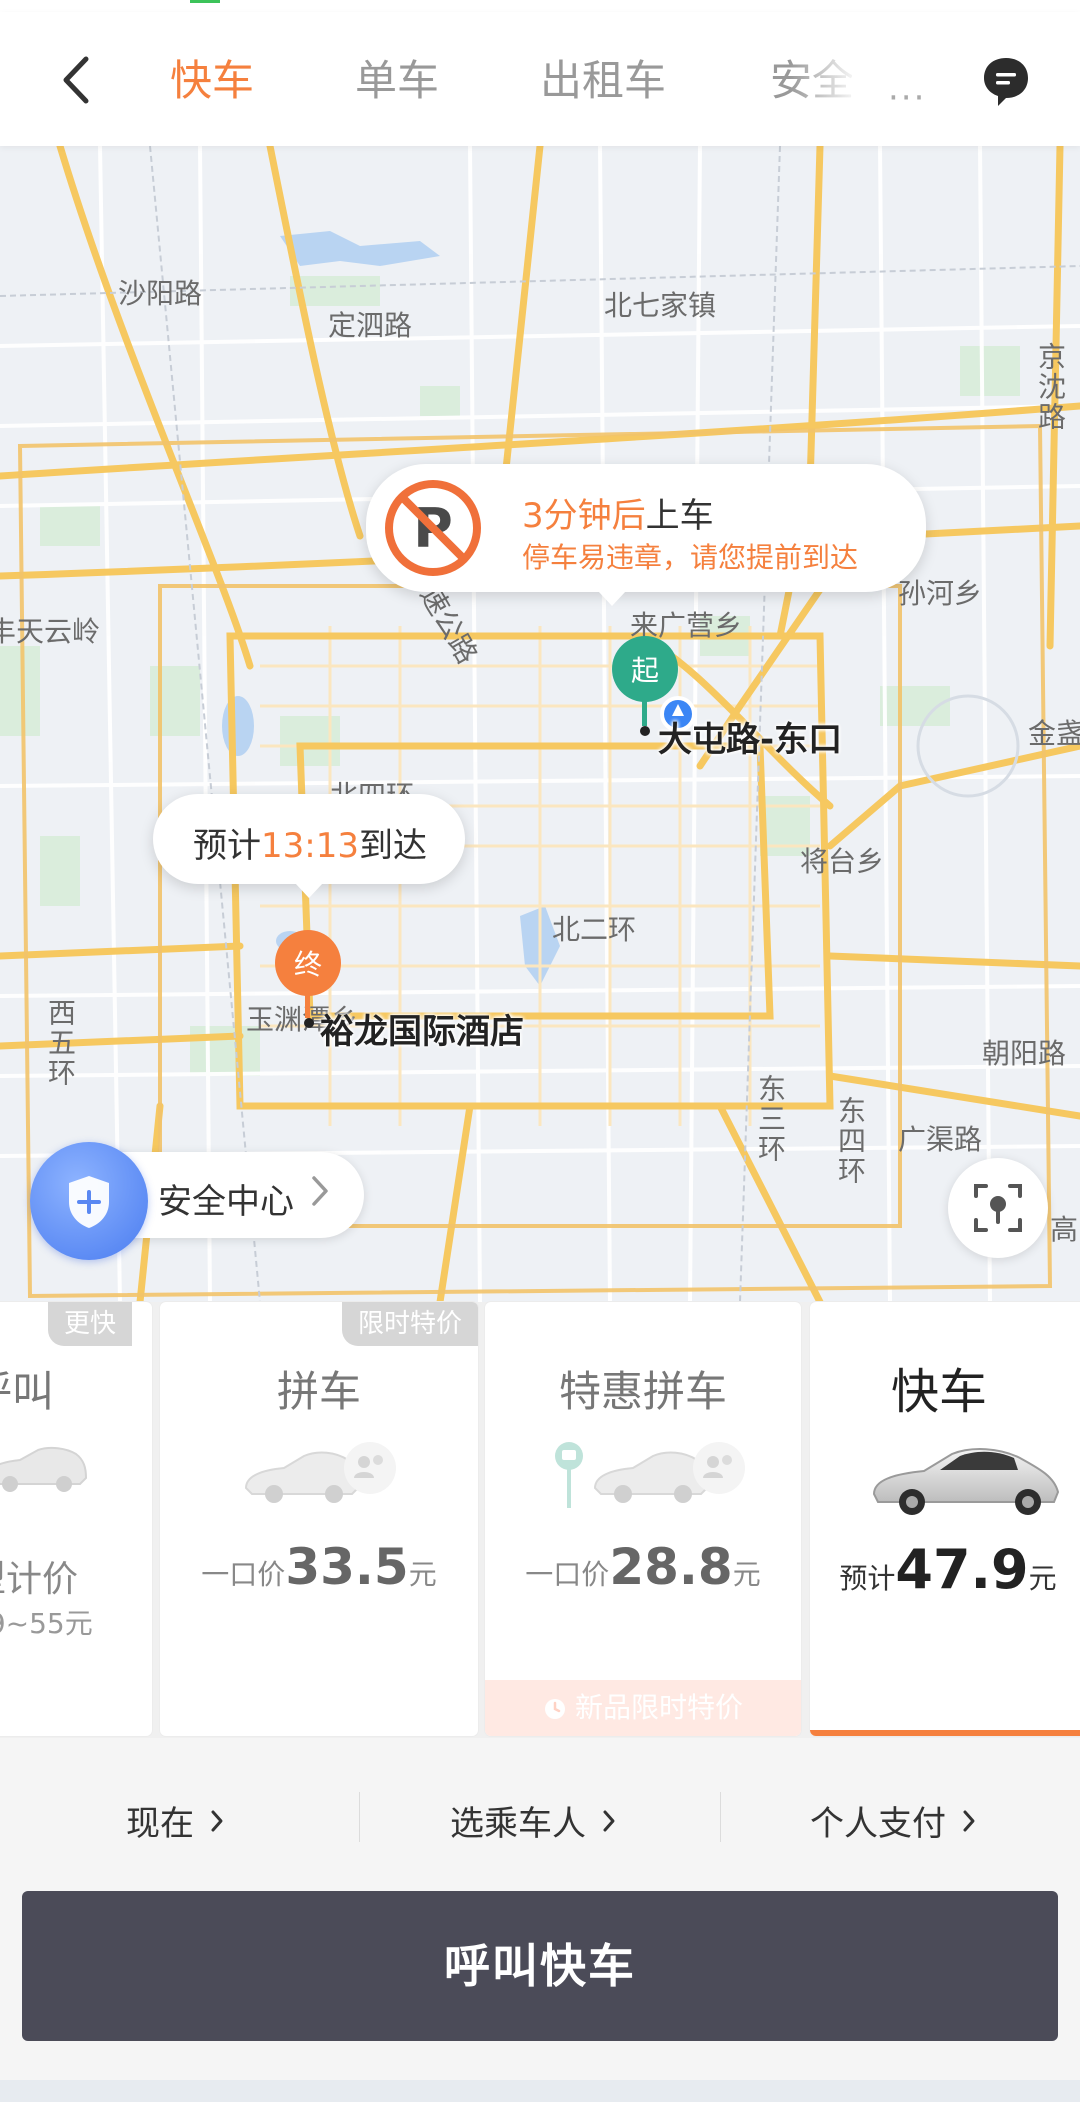 The height and width of the screenshot is (2102, 1080). What do you see at coordinates (89, 1324) in the screenshot?
I see `card-badge: 更快` at bounding box center [89, 1324].